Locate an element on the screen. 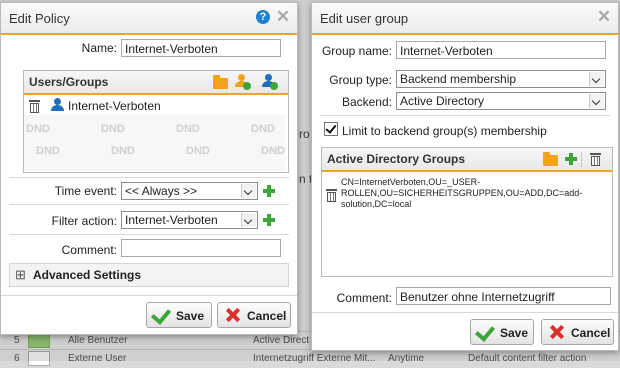 Image resolution: width=620 pixels, height=368 pixels. dialog-title: Edit user group is located at coordinates (364, 18).